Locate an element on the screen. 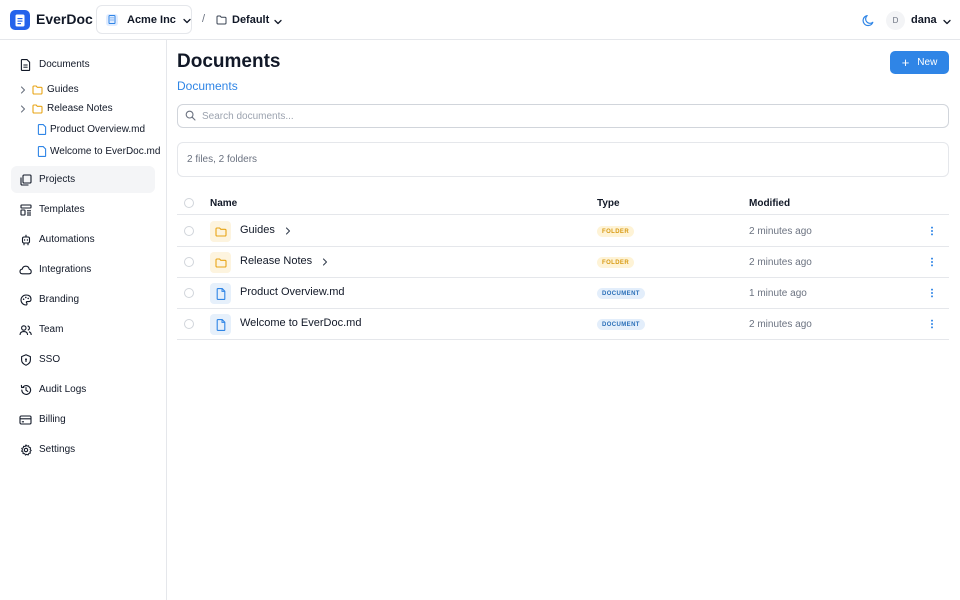 The width and height of the screenshot is (960, 600). sidebar-item-billing: Billing is located at coordinates (83, 419).